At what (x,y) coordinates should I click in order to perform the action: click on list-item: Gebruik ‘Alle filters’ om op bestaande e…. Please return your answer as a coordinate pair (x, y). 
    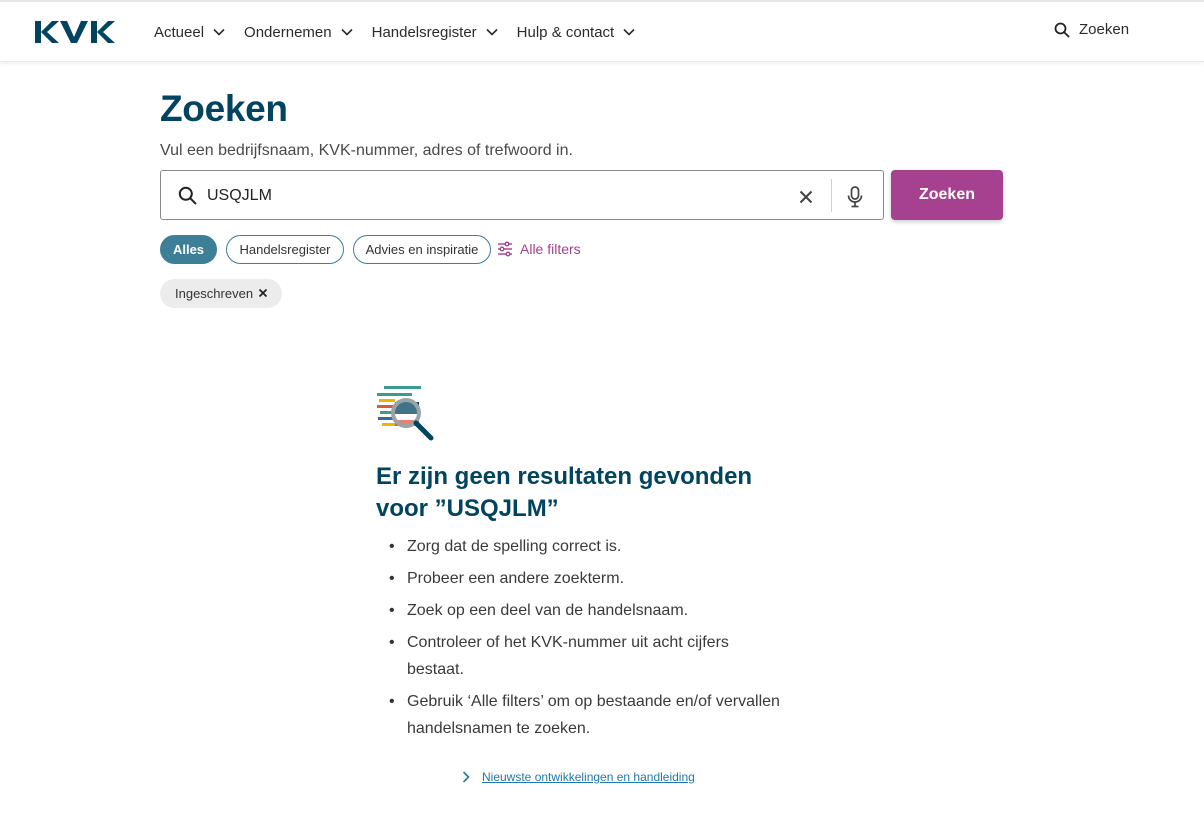
    Looking at the image, I should click on (589, 715).